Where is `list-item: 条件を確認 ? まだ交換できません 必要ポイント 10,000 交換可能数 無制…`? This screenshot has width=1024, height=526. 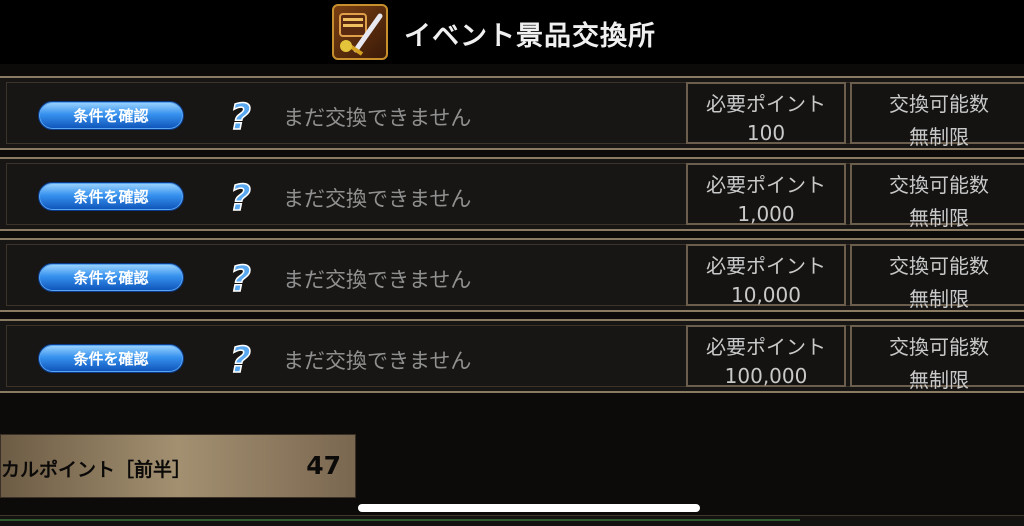
list-item: 条件を確認 ? まだ交換できません 必要ポイント 10,000 交換可能数 無制… is located at coordinates (512, 275).